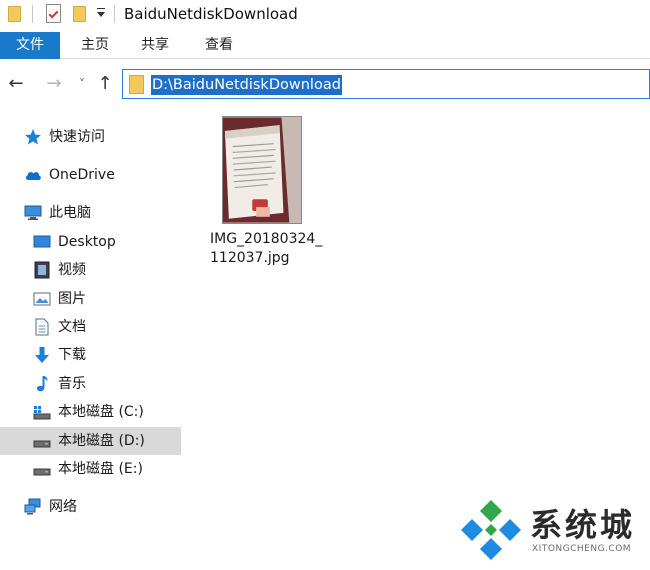  What do you see at coordinates (82, 175) in the screenshot?
I see `nav-label: OneDrive` at bounding box center [82, 175].